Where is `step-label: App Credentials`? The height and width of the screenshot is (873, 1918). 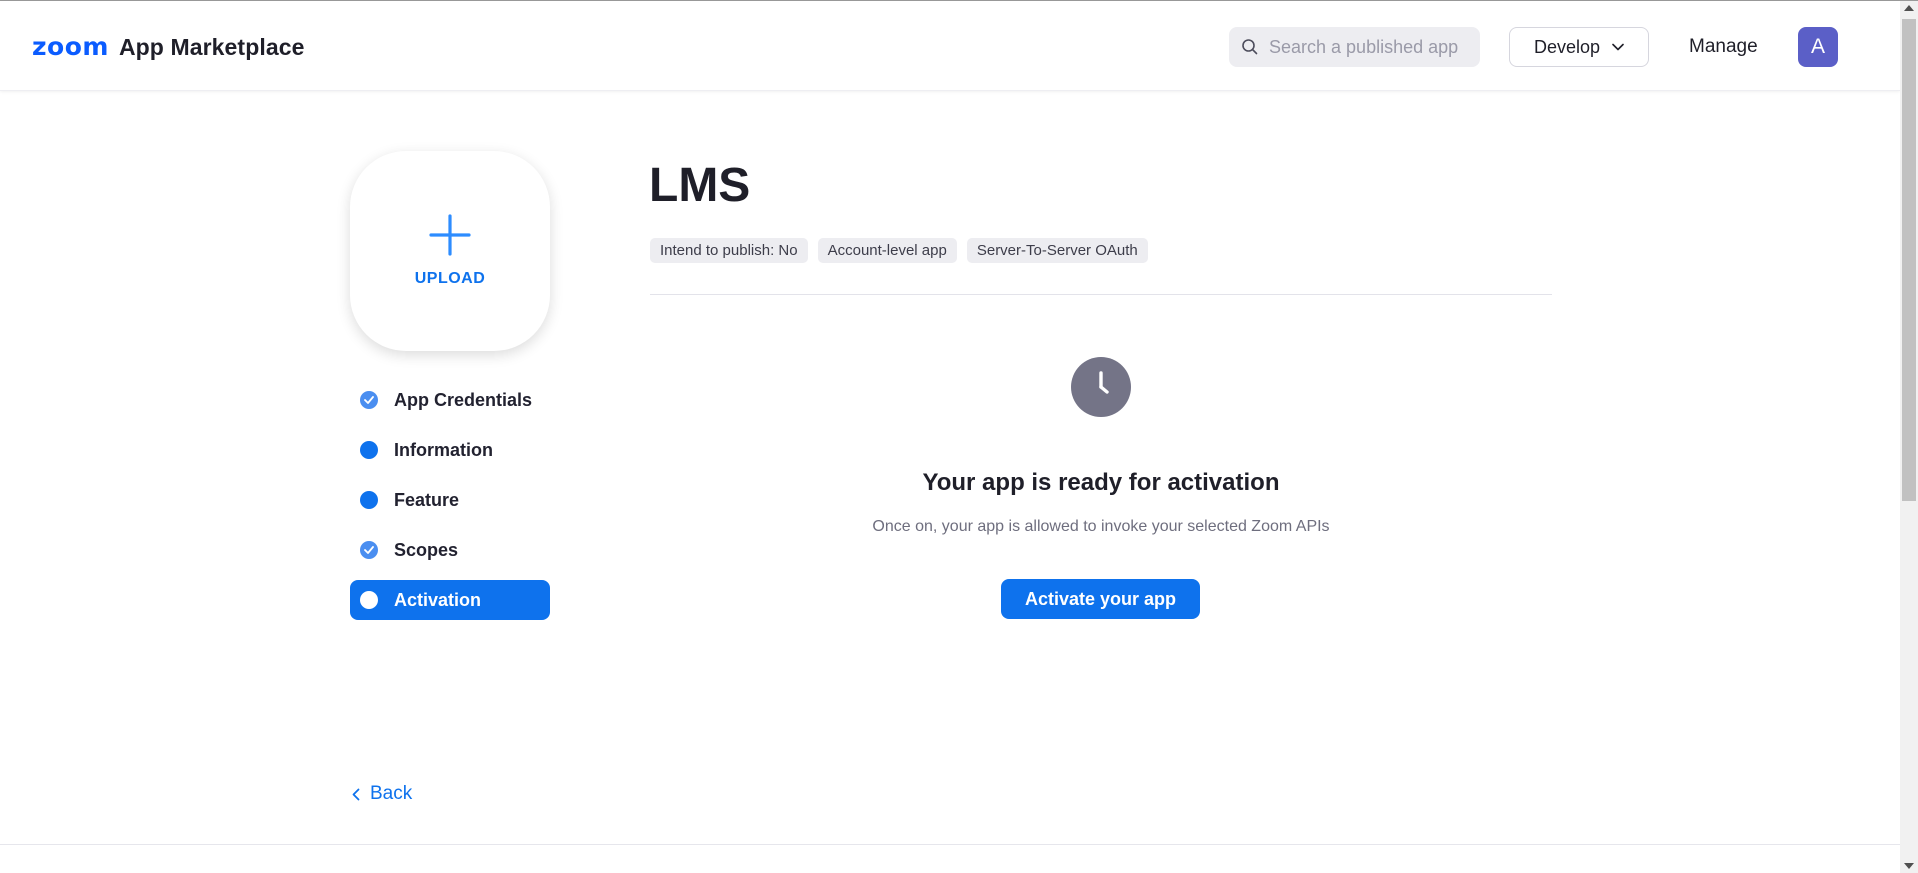 step-label: App Credentials is located at coordinates (463, 399).